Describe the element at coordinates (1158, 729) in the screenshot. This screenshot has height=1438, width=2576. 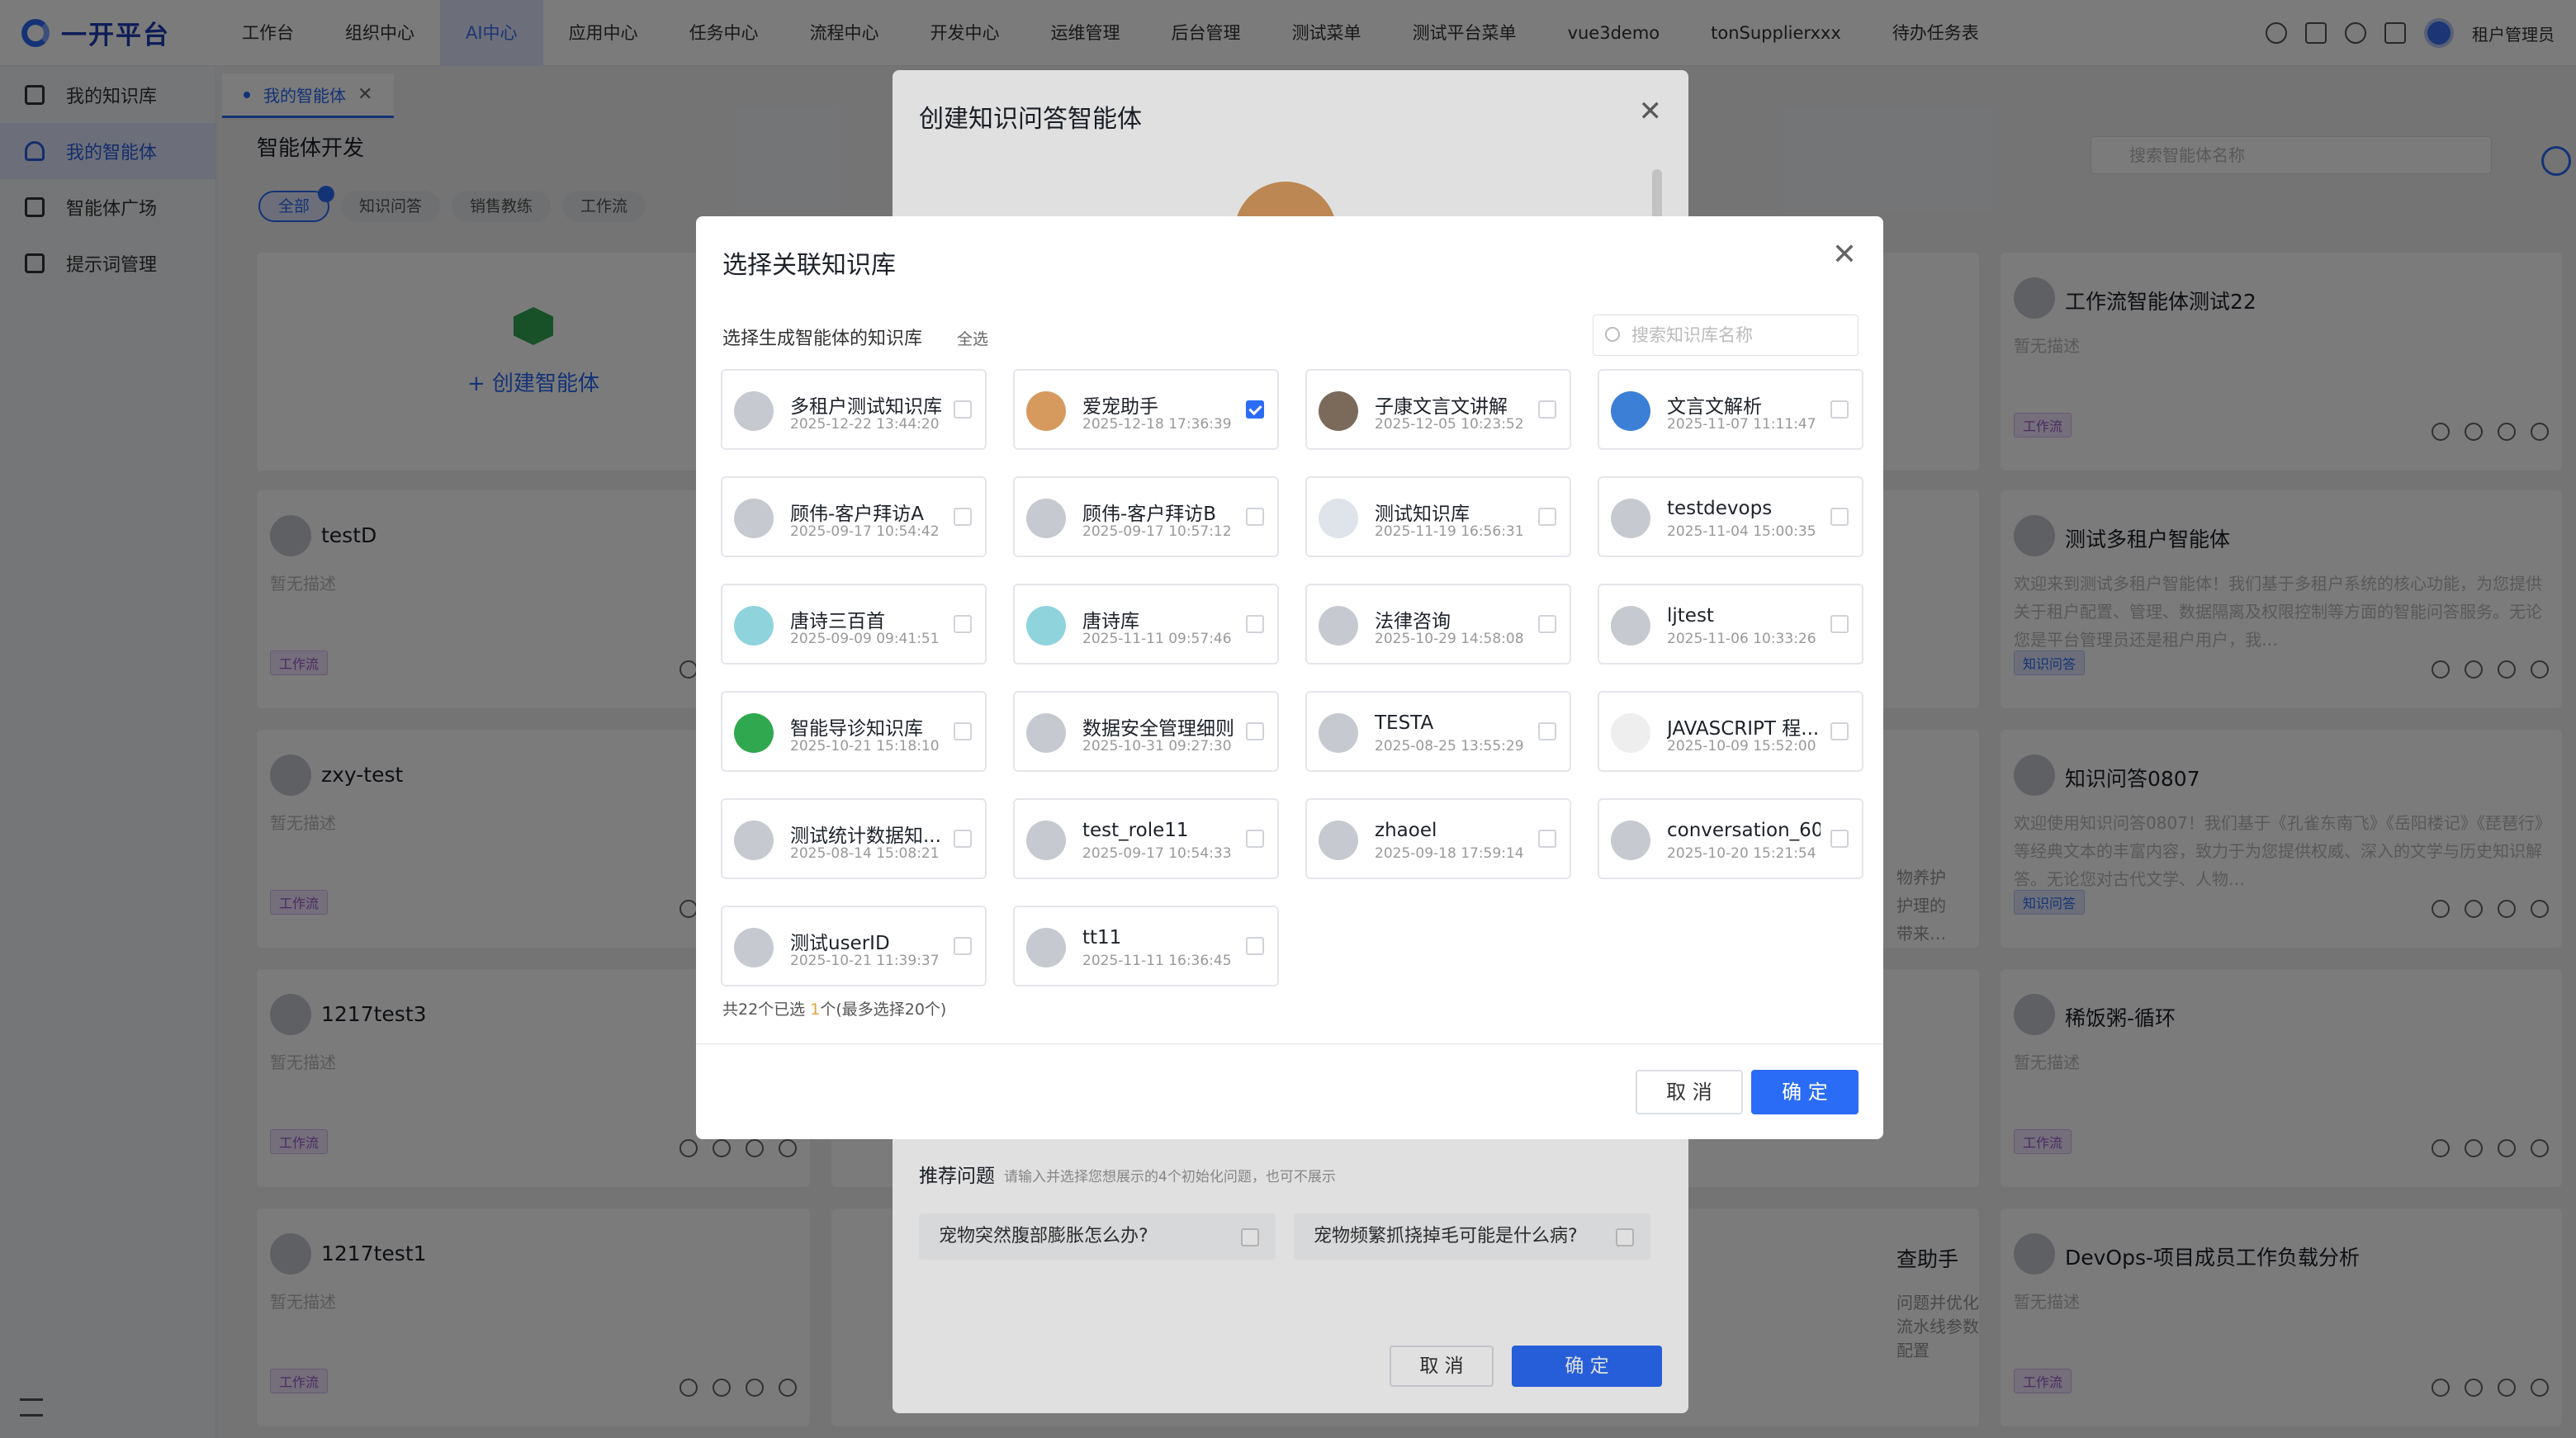
I see `kb-name: 数据安全管理细则` at that location.